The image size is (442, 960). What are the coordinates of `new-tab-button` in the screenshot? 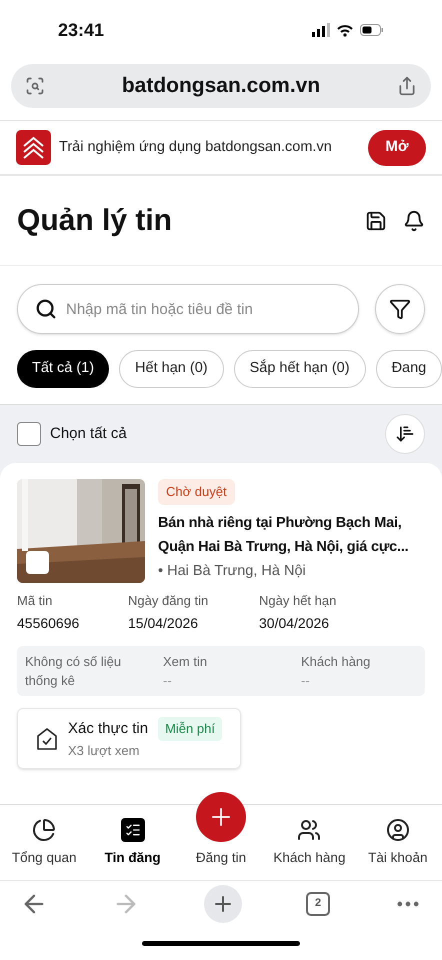 It's located at (223, 903).